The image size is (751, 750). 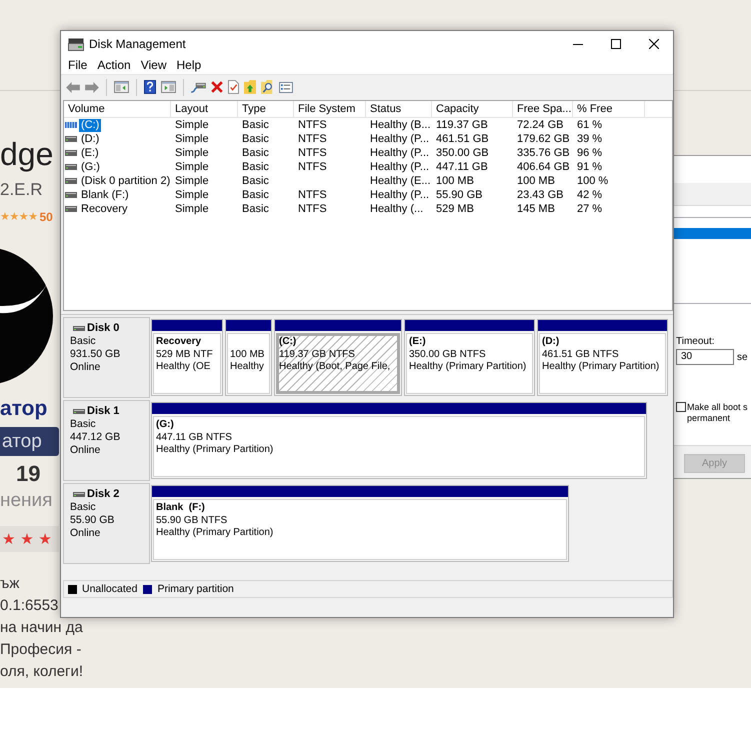 What do you see at coordinates (399, 109) in the screenshot?
I see `column-header: Status` at bounding box center [399, 109].